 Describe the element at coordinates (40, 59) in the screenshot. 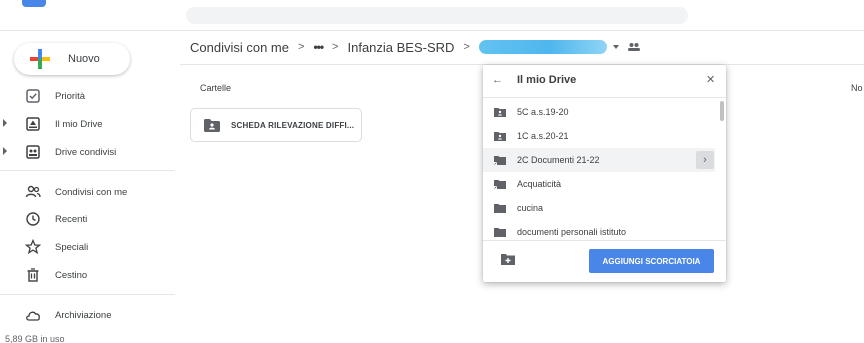

I see `plus-icon` at that location.